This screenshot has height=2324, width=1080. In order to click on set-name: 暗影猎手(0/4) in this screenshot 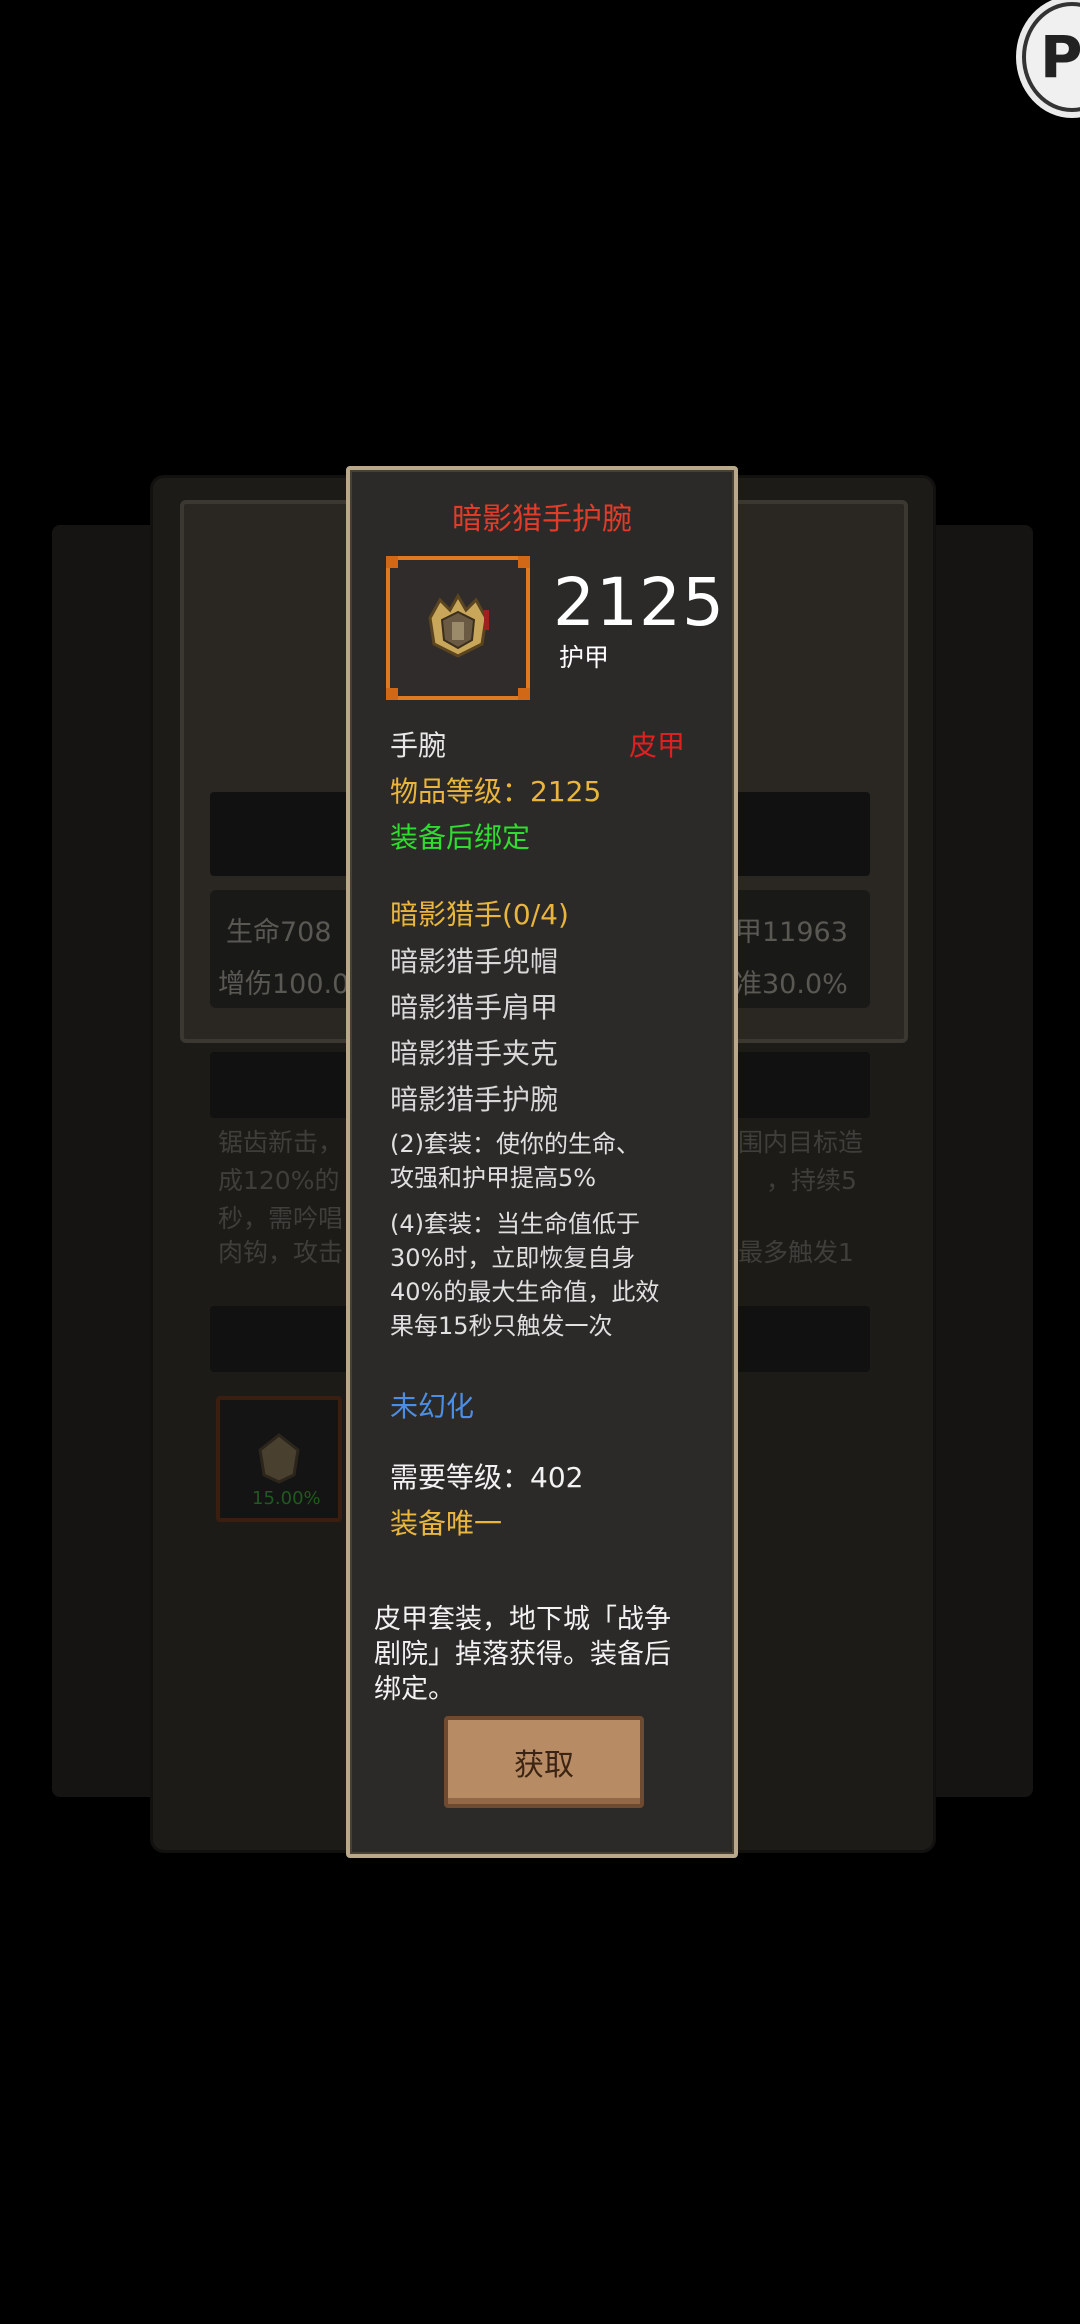, I will do `click(479, 914)`.